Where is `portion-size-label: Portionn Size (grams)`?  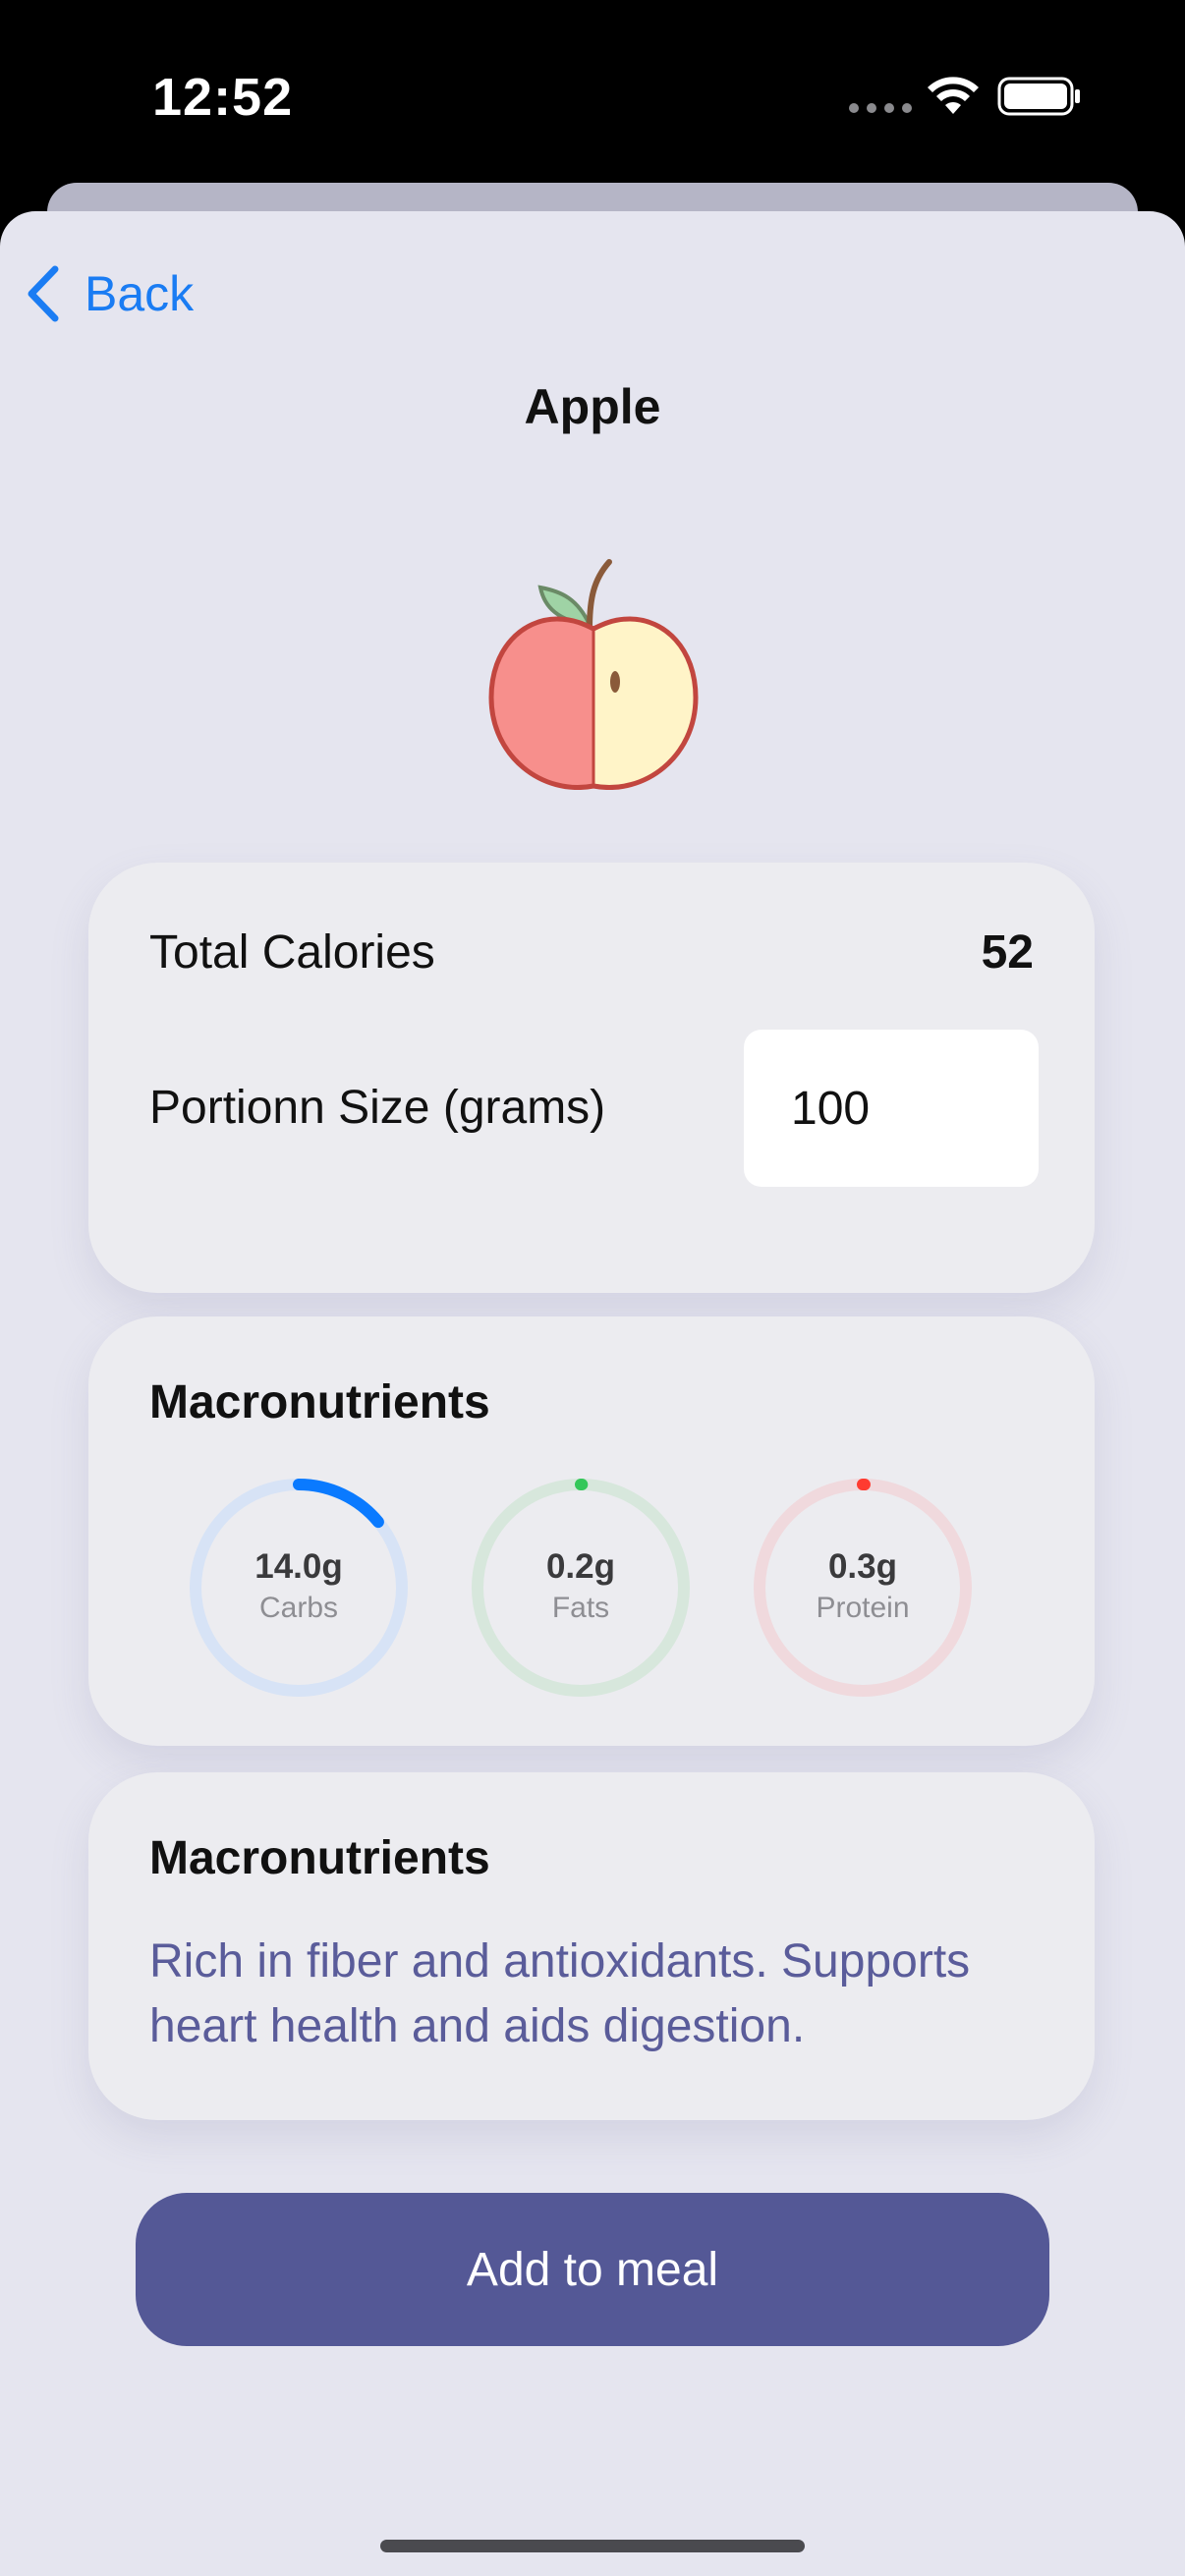 portion-size-label: Portionn Size (grams) is located at coordinates (378, 1108).